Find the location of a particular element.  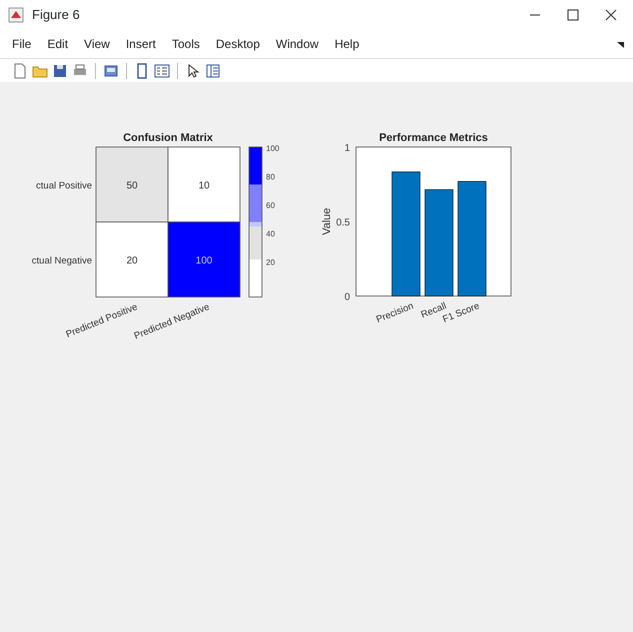

tick-label: 60 is located at coordinates (270, 205).